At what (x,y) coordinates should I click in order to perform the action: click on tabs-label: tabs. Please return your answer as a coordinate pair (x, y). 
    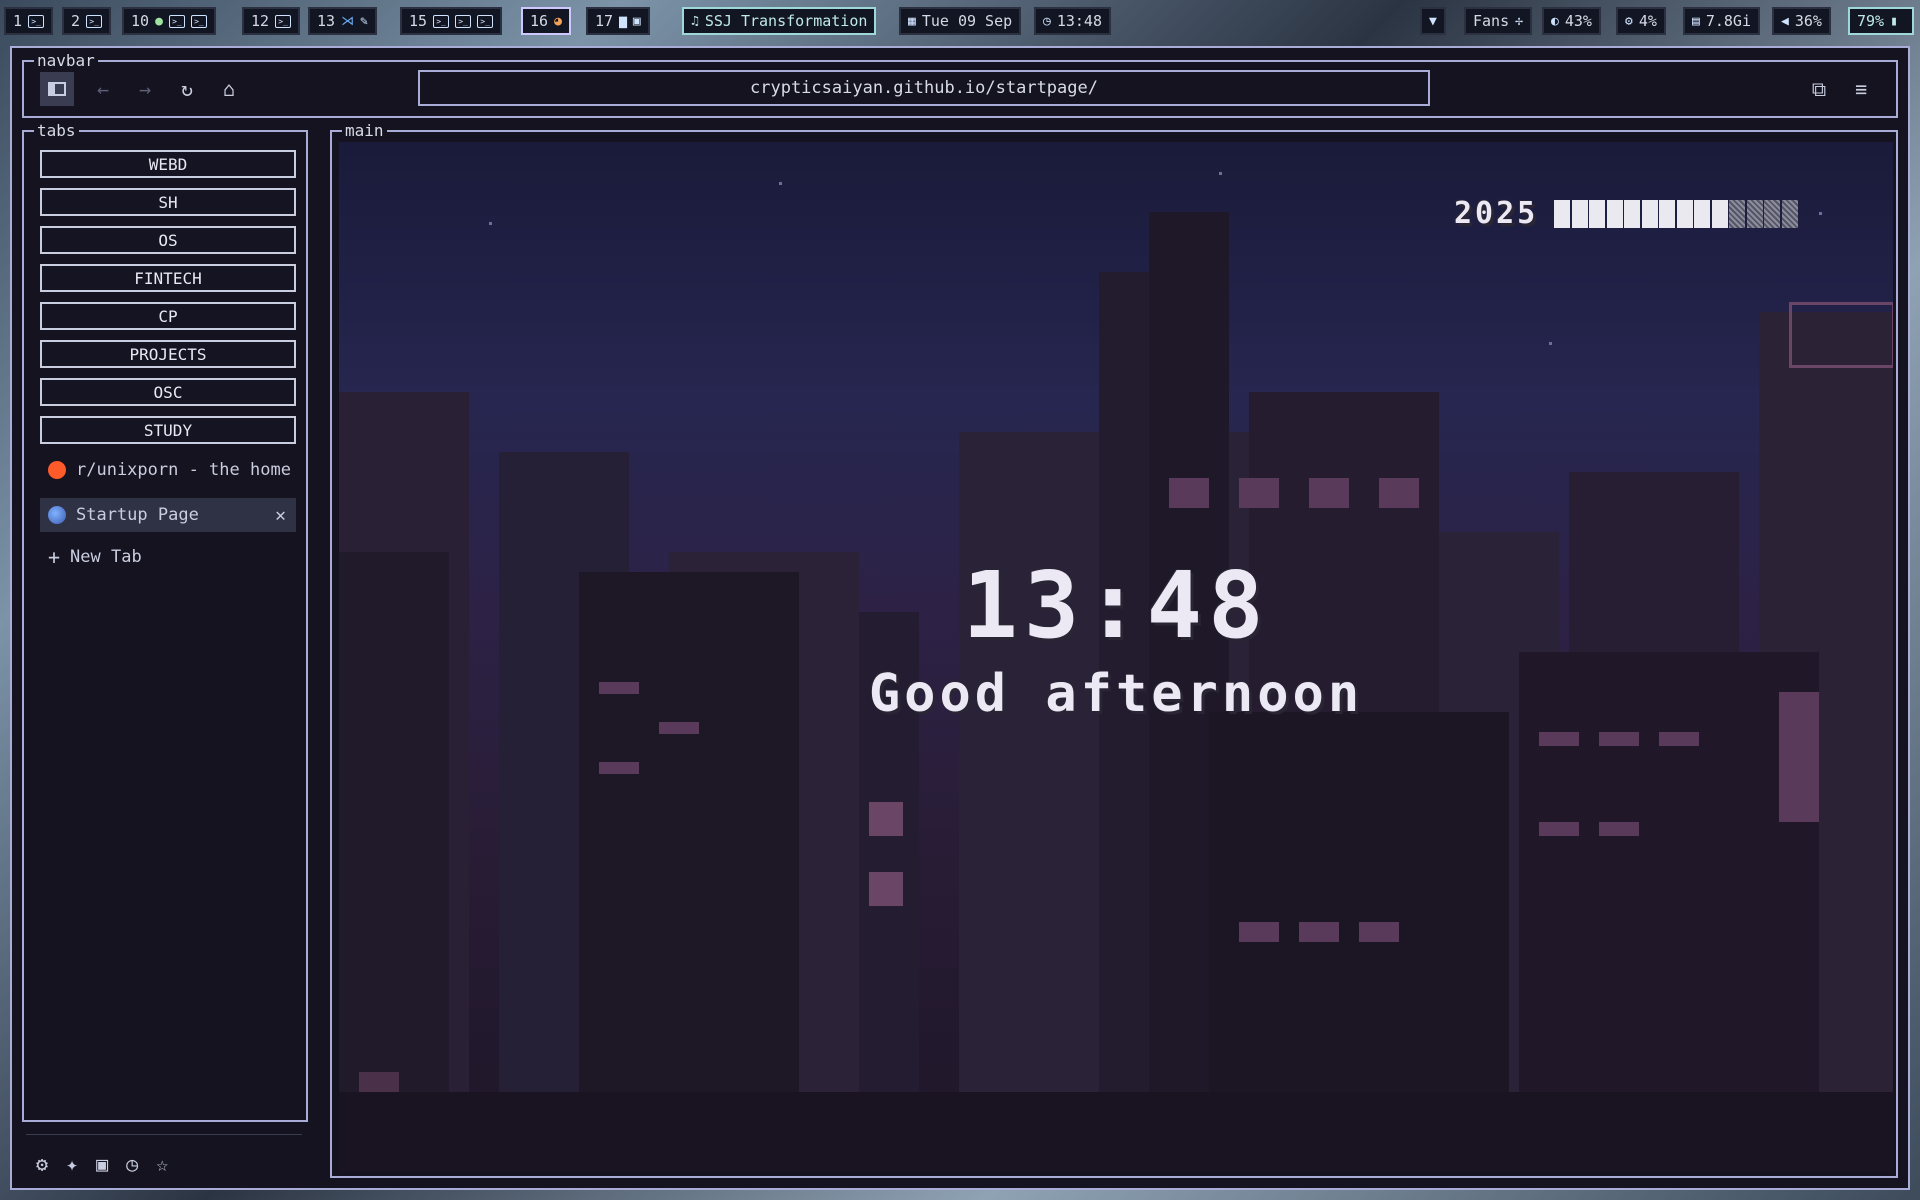
    Looking at the image, I should click on (56, 130).